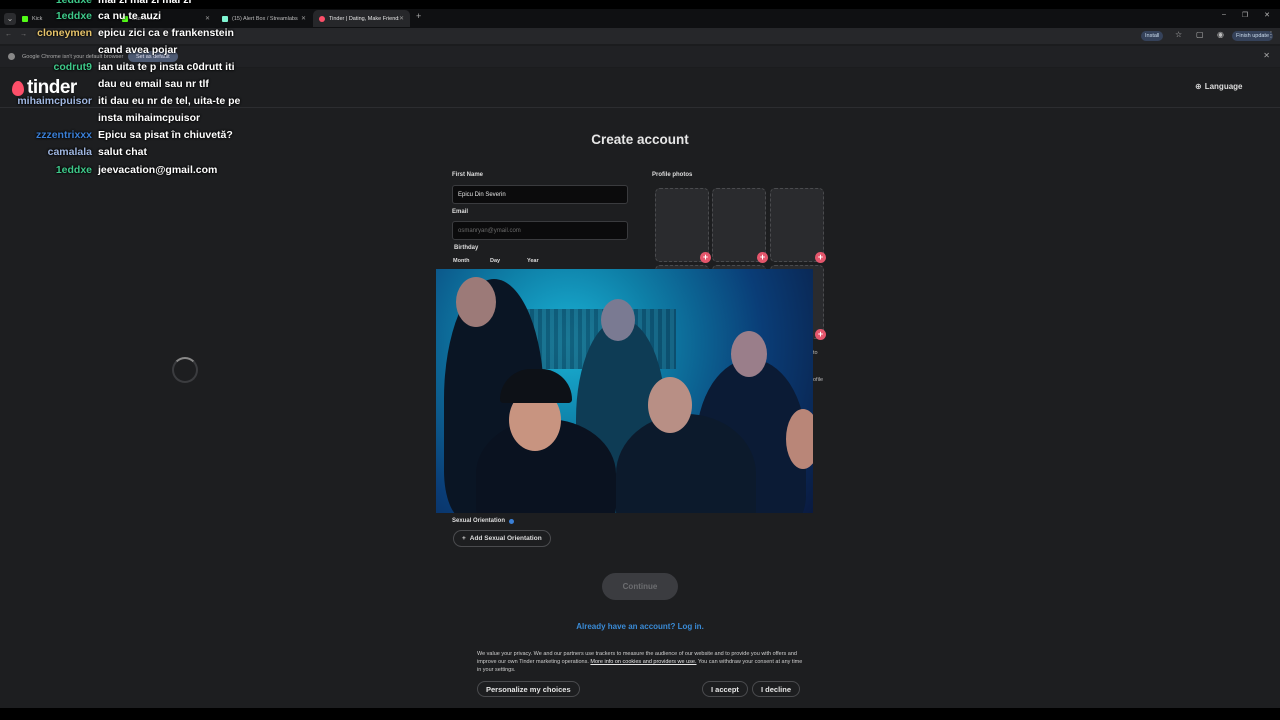  What do you see at coordinates (322, 18) in the screenshot?
I see `tinder-flame-icon` at bounding box center [322, 18].